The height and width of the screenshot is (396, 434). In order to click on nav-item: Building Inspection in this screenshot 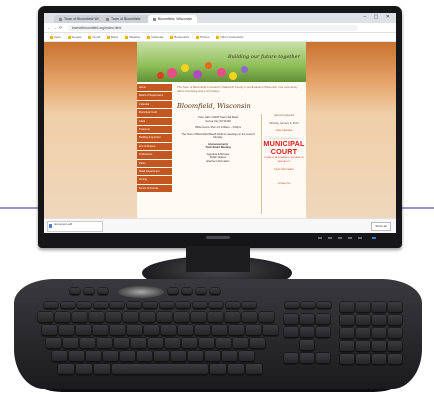, I will do `click(154, 138)`.